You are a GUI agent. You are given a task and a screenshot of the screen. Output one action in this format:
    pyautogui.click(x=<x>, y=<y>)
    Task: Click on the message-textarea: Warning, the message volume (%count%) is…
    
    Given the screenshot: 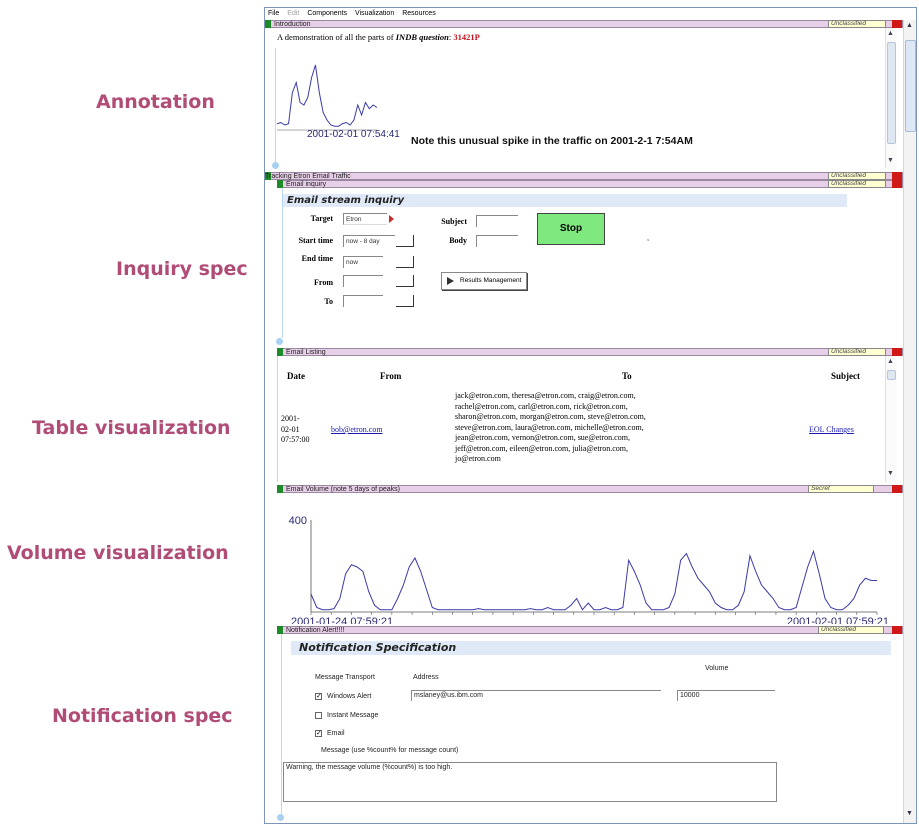 What is the action you would take?
    pyautogui.click(x=530, y=782)
    